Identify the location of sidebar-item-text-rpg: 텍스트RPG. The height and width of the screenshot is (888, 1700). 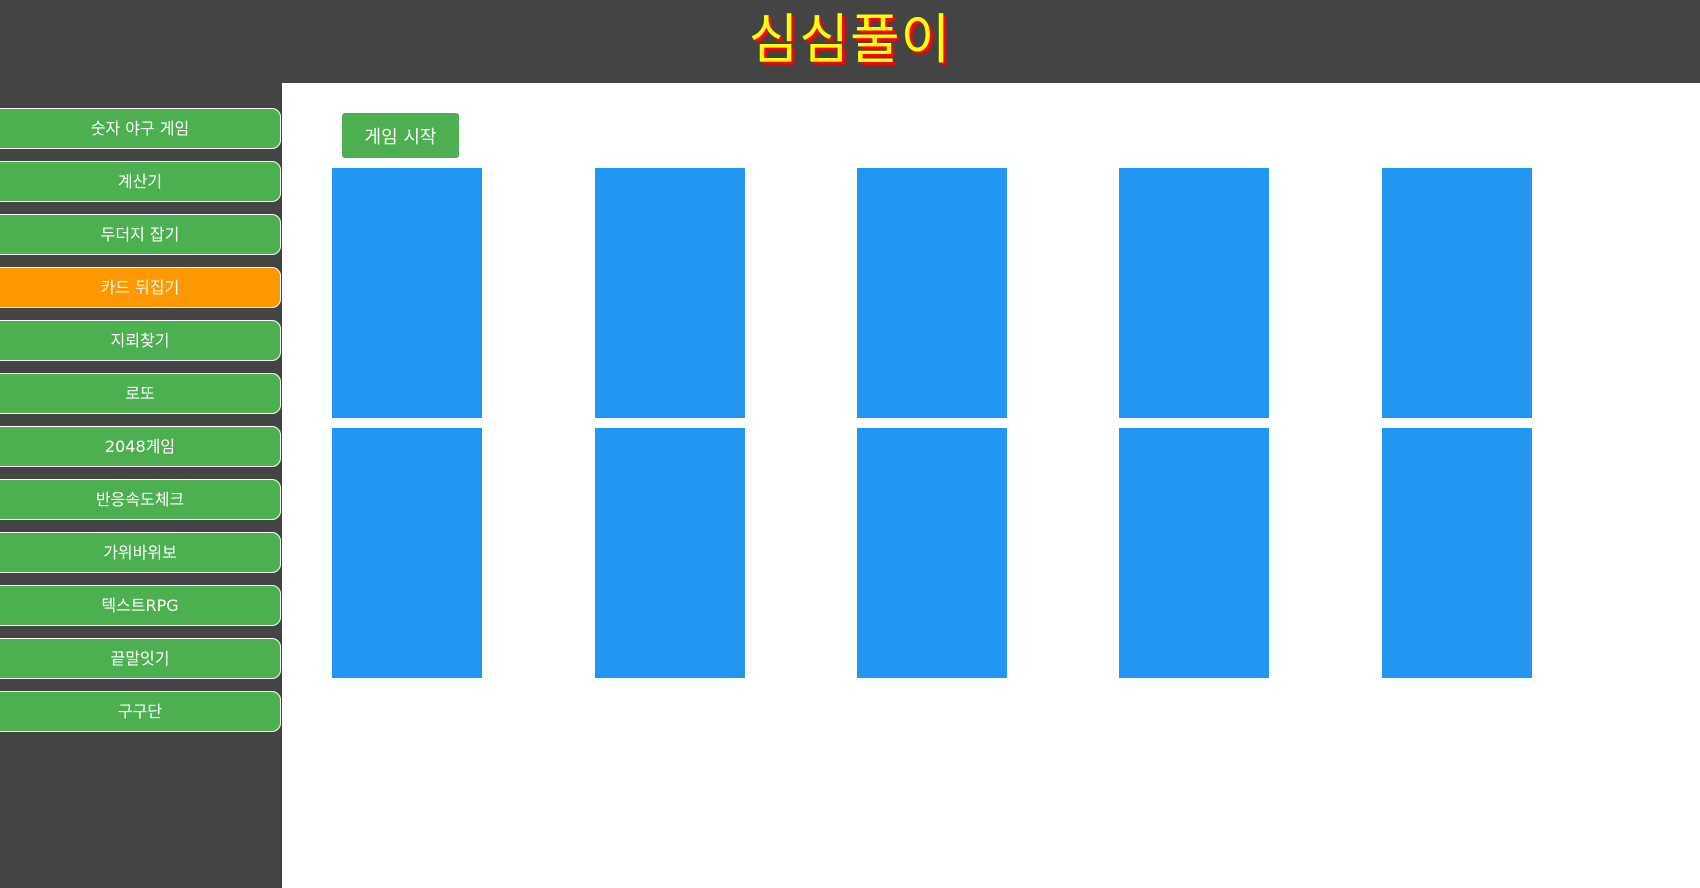
(140, 605).